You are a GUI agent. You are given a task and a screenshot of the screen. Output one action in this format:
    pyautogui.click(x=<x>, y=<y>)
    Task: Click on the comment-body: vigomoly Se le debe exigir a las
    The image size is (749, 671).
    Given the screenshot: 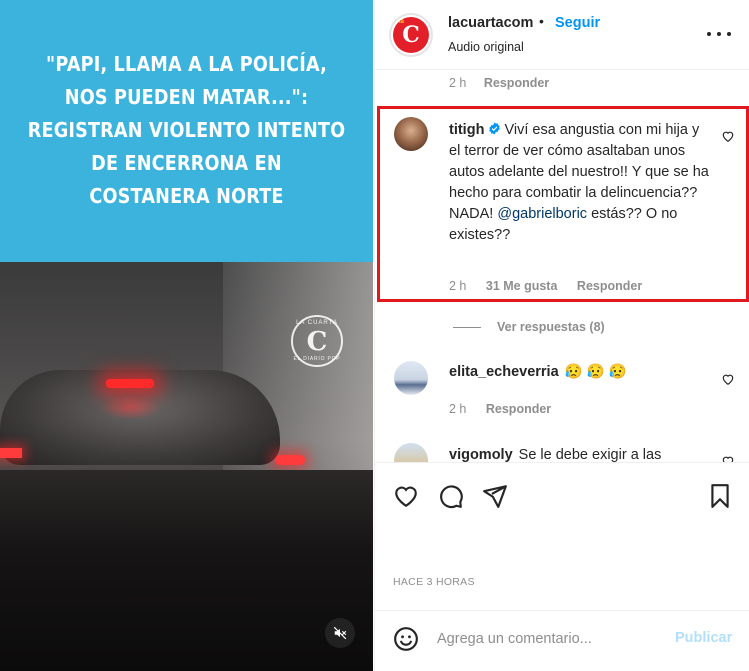 What is the action you would take?
    pyautogui.click(x=555, y=454)
    